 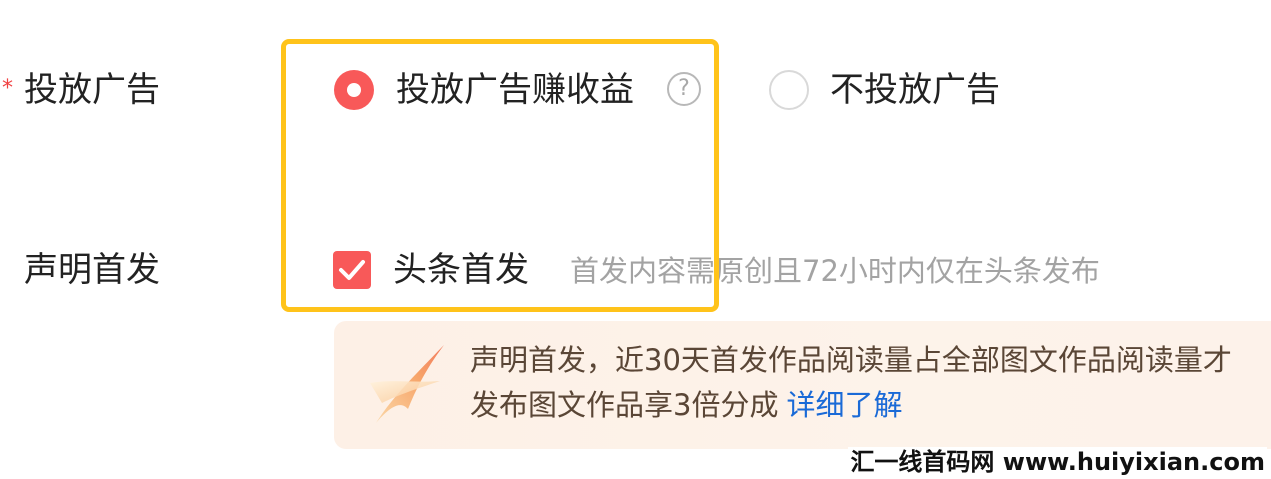 I want to click on required-asterisk: *, so click(x=7, y=88).